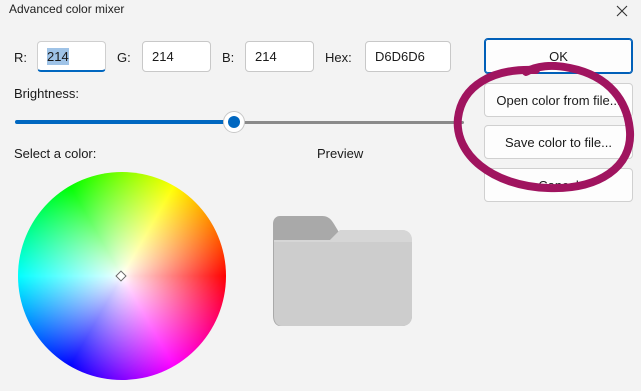 The height and width of the screenshot is (391, 641). I want to click on b-value: 214, so click(266, 56).